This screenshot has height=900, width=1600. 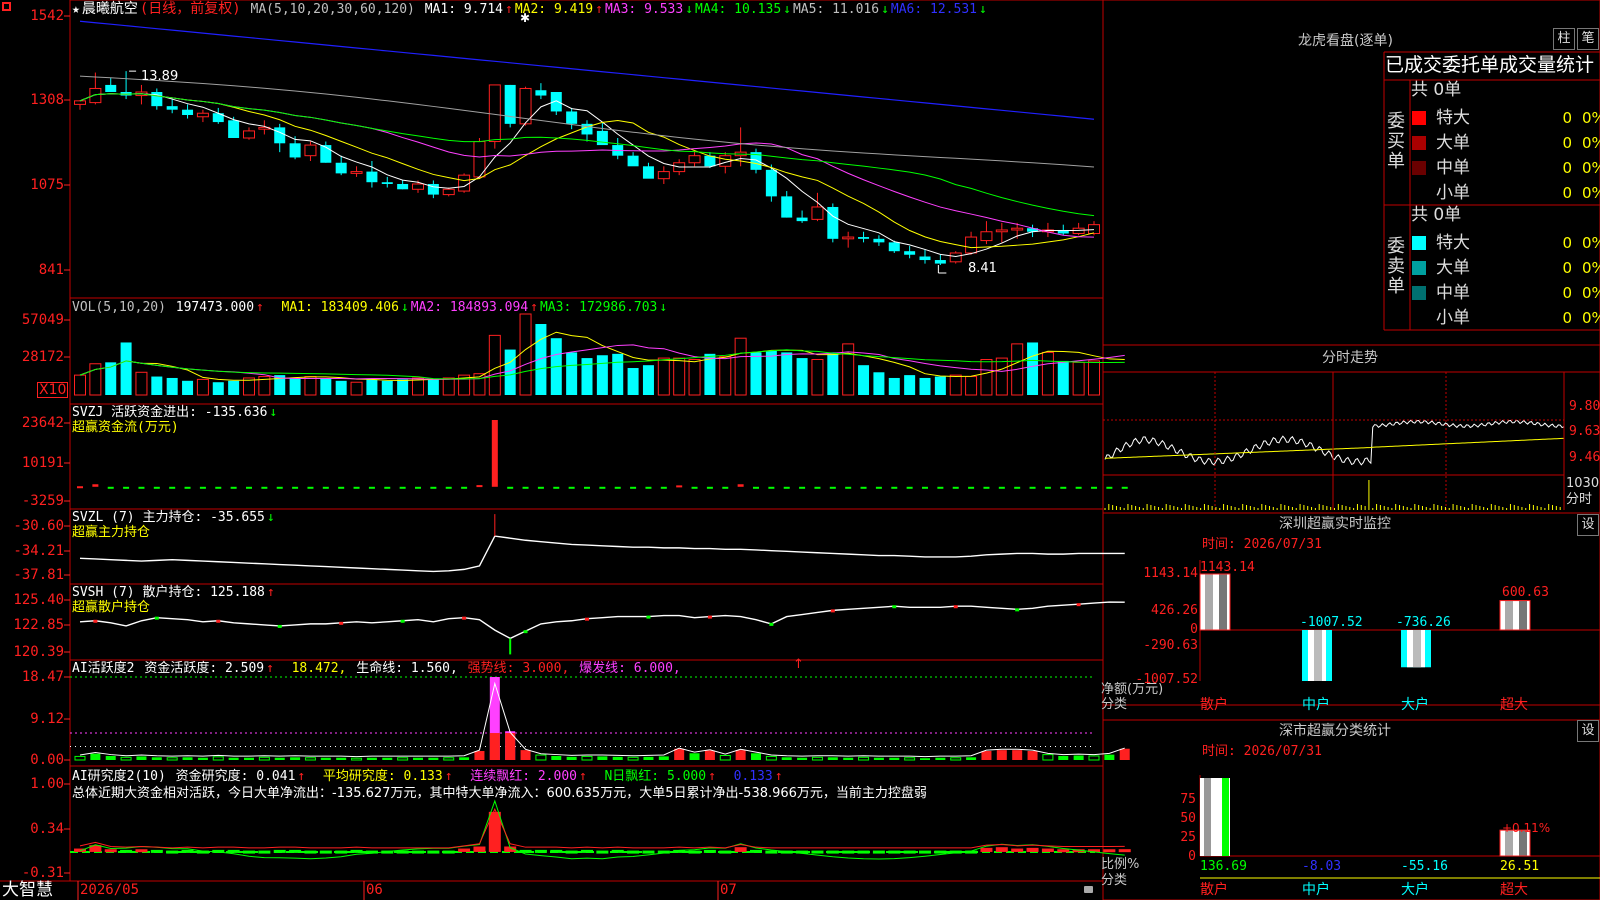 I want to click on brand-label: 大智慧, so click(x=27, y=890).